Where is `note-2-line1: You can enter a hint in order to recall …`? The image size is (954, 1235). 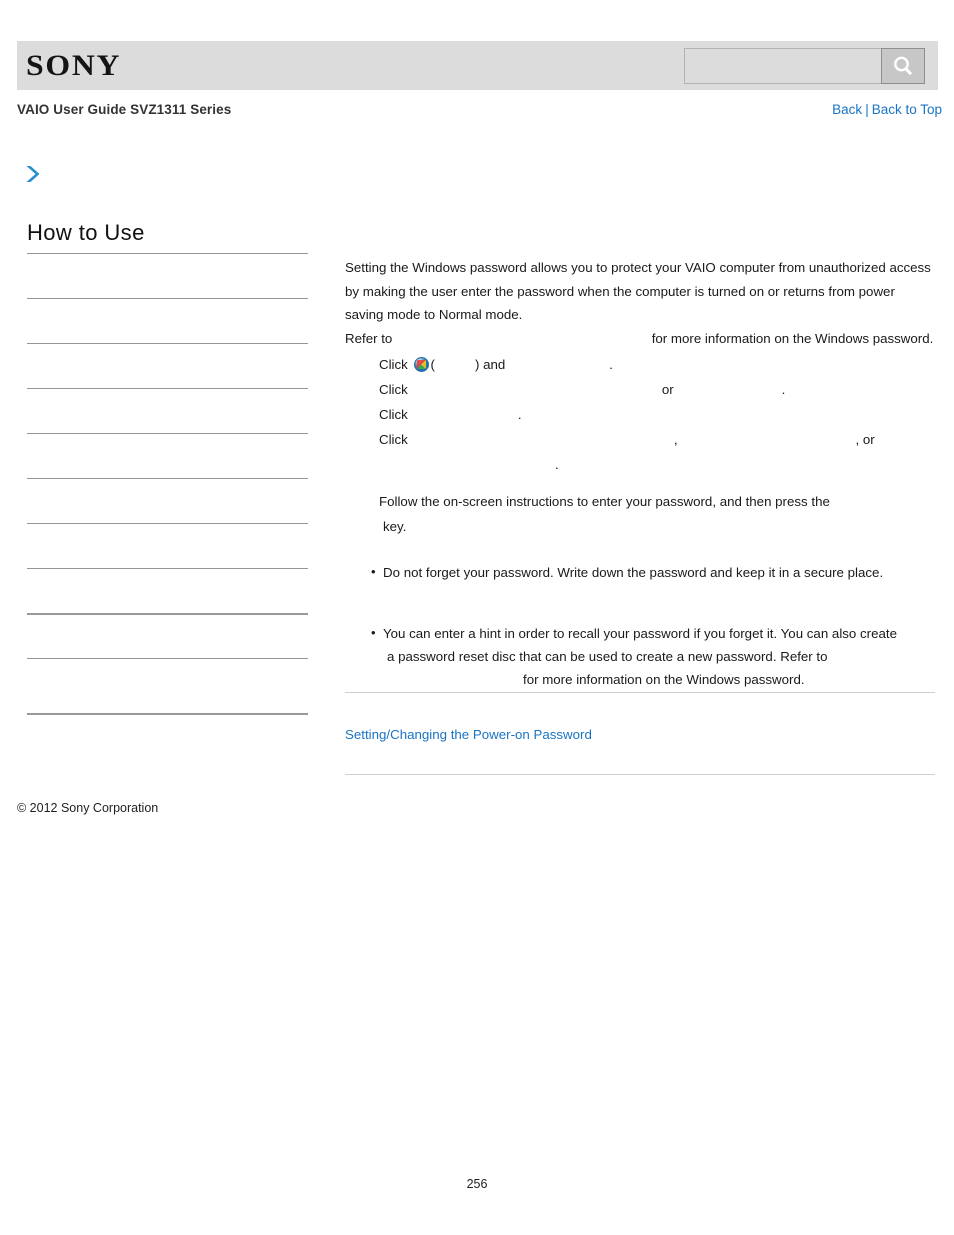 note-2-line1: You can enter a hint in order to recall … is located at coordinates (640, 633).